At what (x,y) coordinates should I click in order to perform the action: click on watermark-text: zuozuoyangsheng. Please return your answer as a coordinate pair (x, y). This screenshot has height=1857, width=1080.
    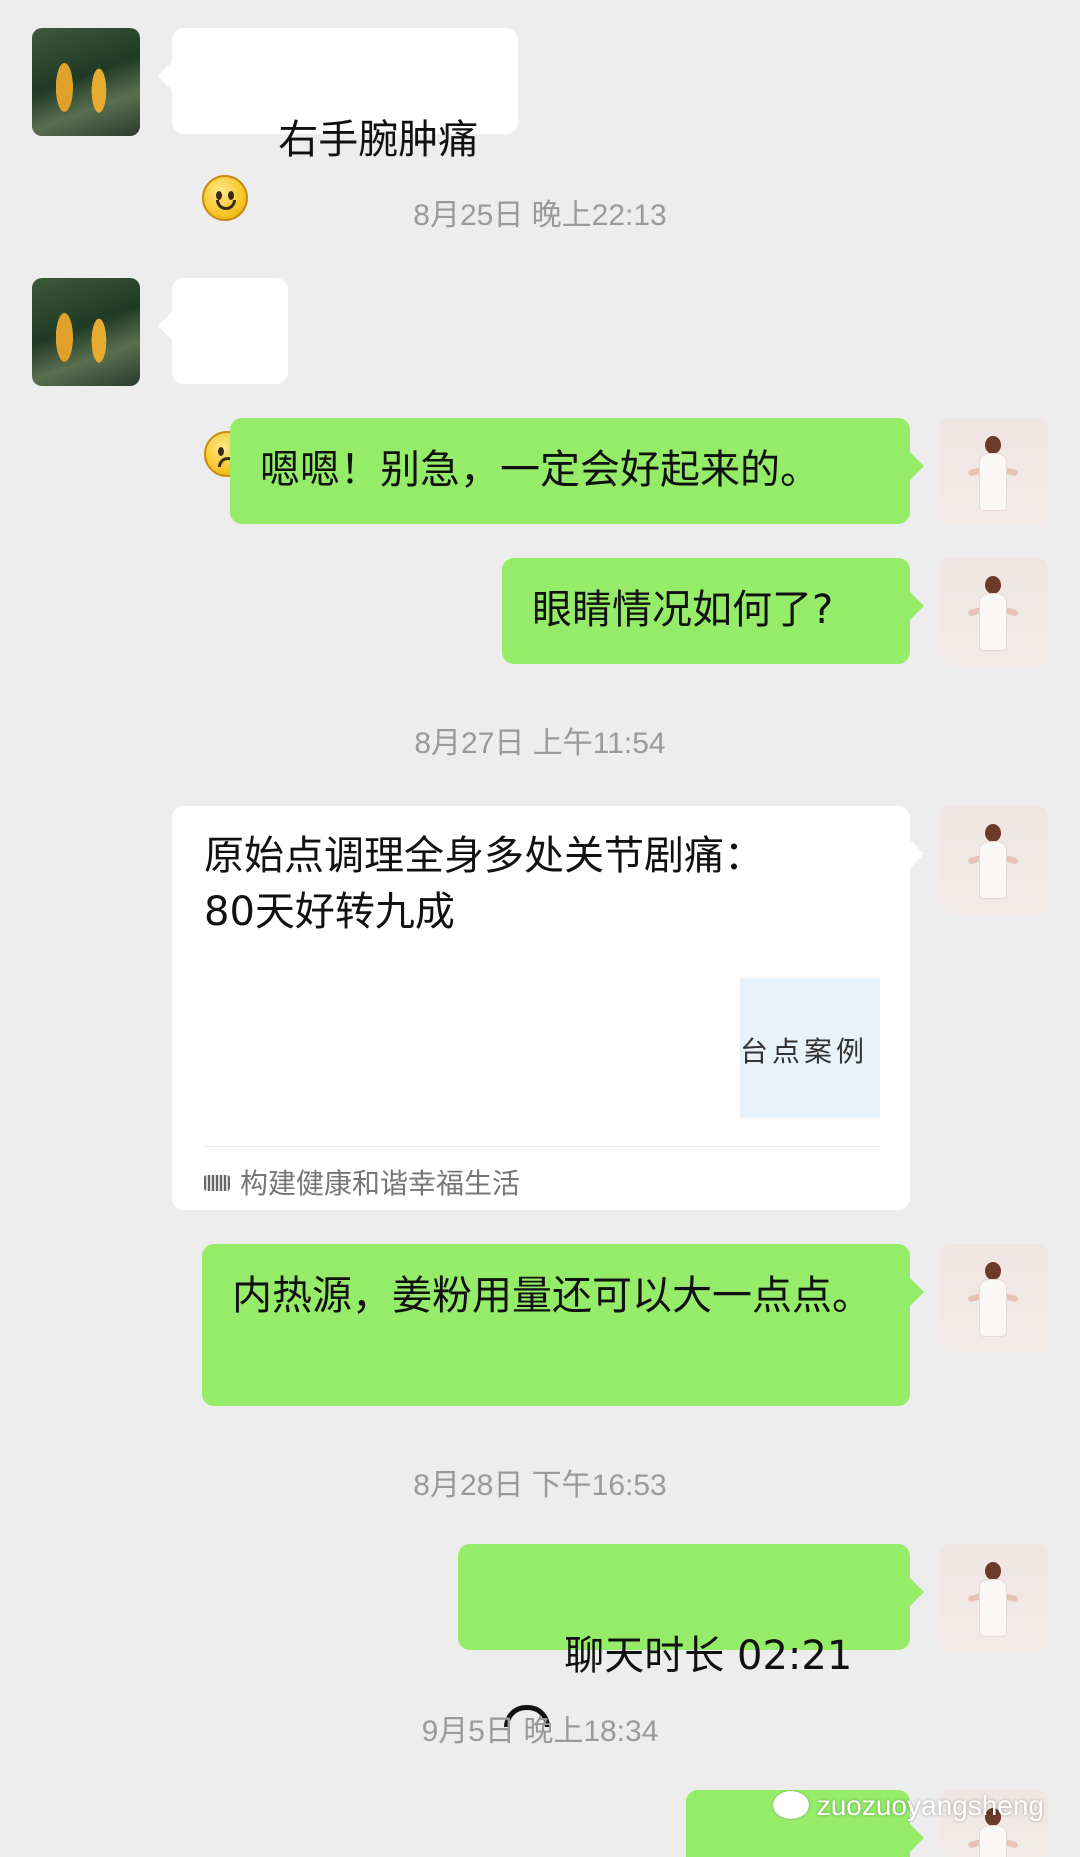
    Looking at the image, I should click on (930, 1805).